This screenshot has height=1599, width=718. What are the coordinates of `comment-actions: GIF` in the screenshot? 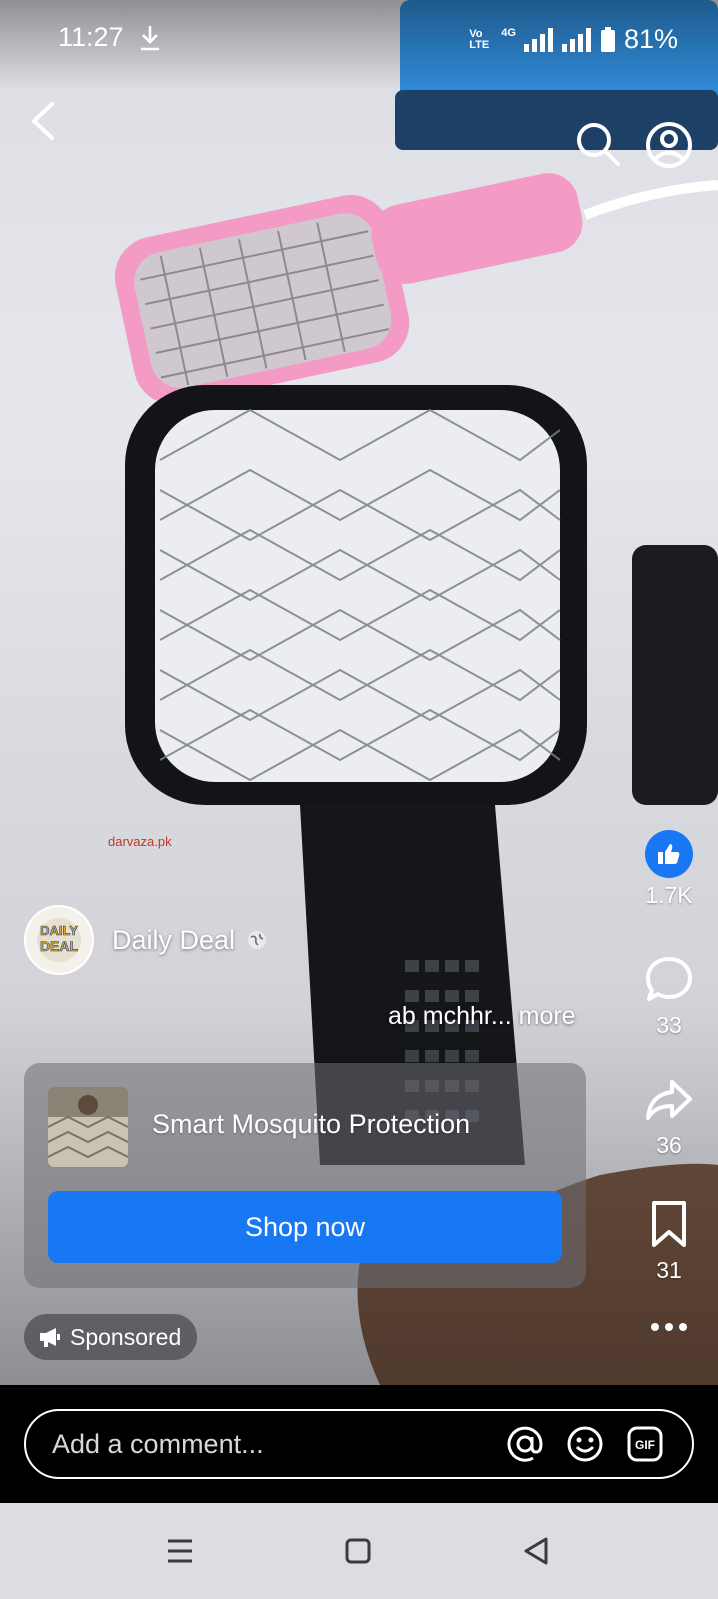 It's located at (585, 1444).